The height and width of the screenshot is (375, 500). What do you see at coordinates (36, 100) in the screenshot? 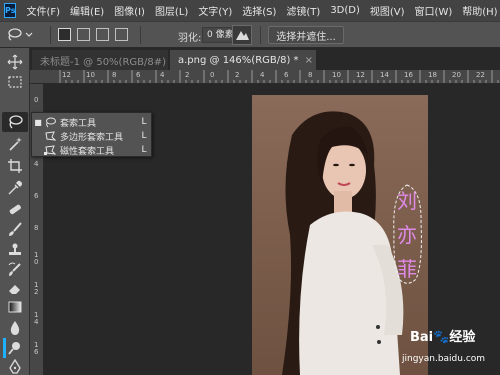
I see `ruler-label: 0` at bounding box center [36, 100].